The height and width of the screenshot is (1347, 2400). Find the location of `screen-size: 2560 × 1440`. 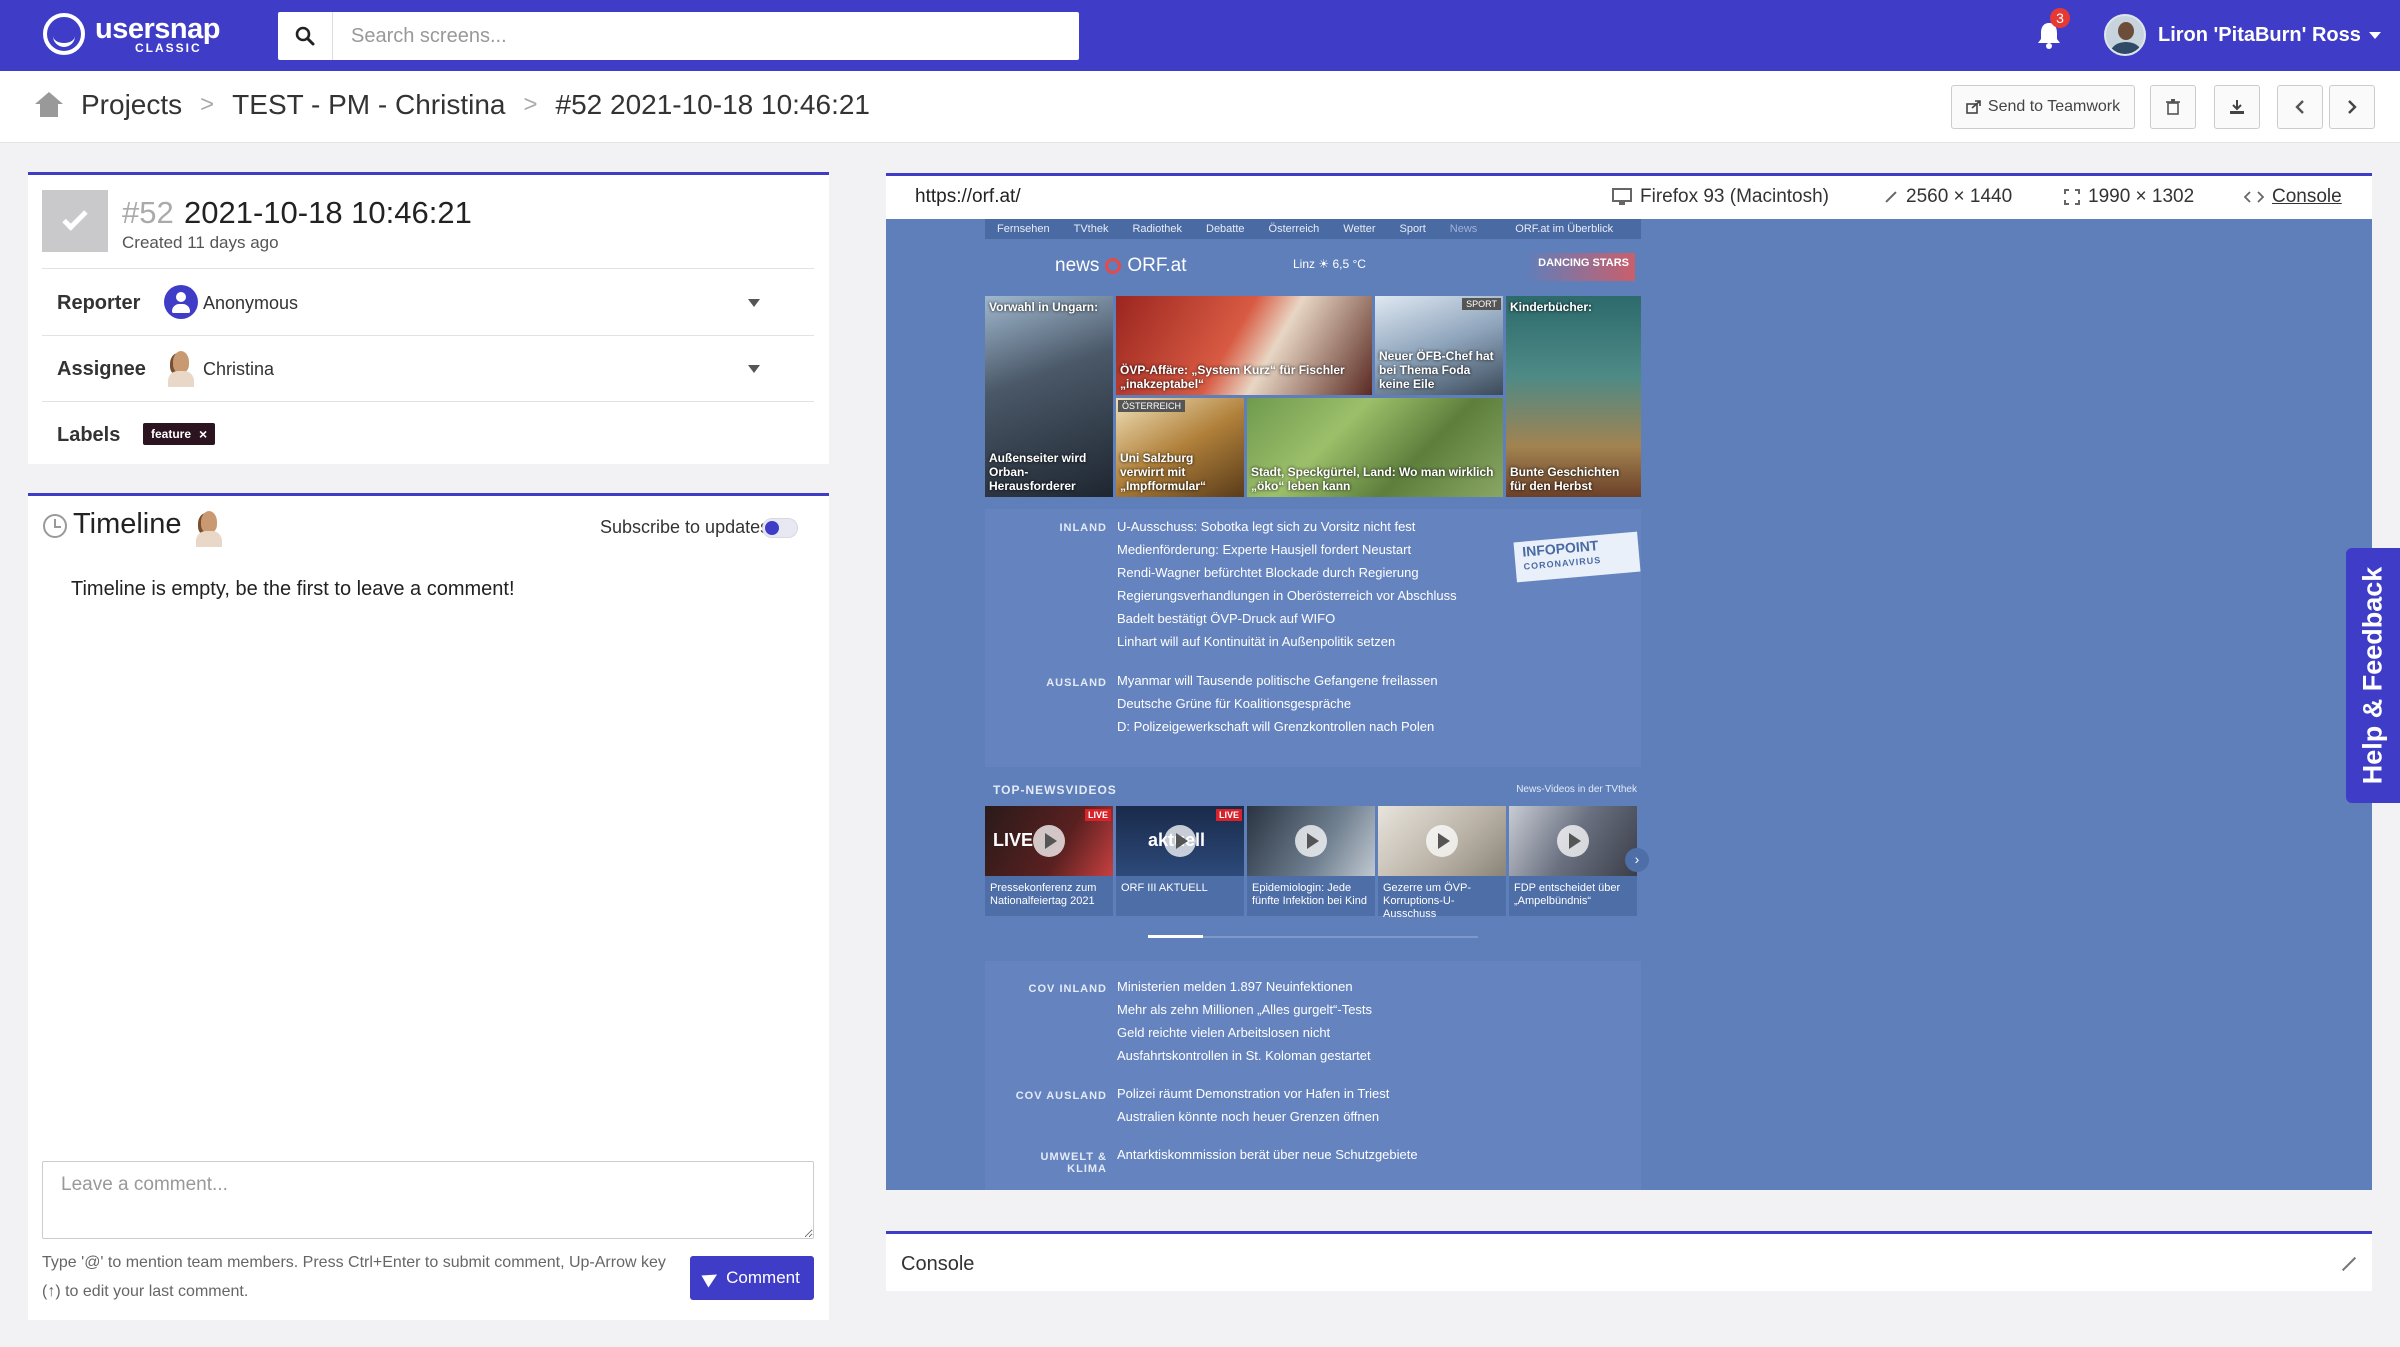

screen-size: 2560 × 1440 is located at coordinates (1947, 197).